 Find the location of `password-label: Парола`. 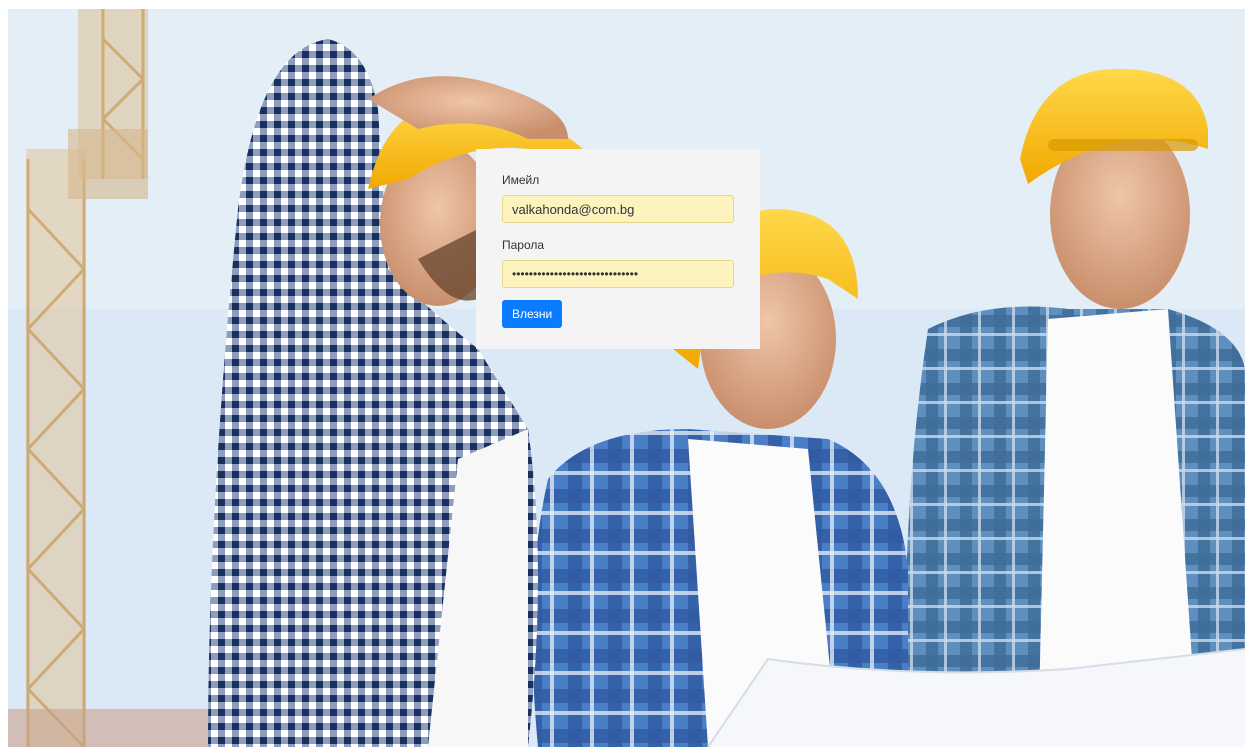

password-label: Парола is located at coordinates (523, 245).